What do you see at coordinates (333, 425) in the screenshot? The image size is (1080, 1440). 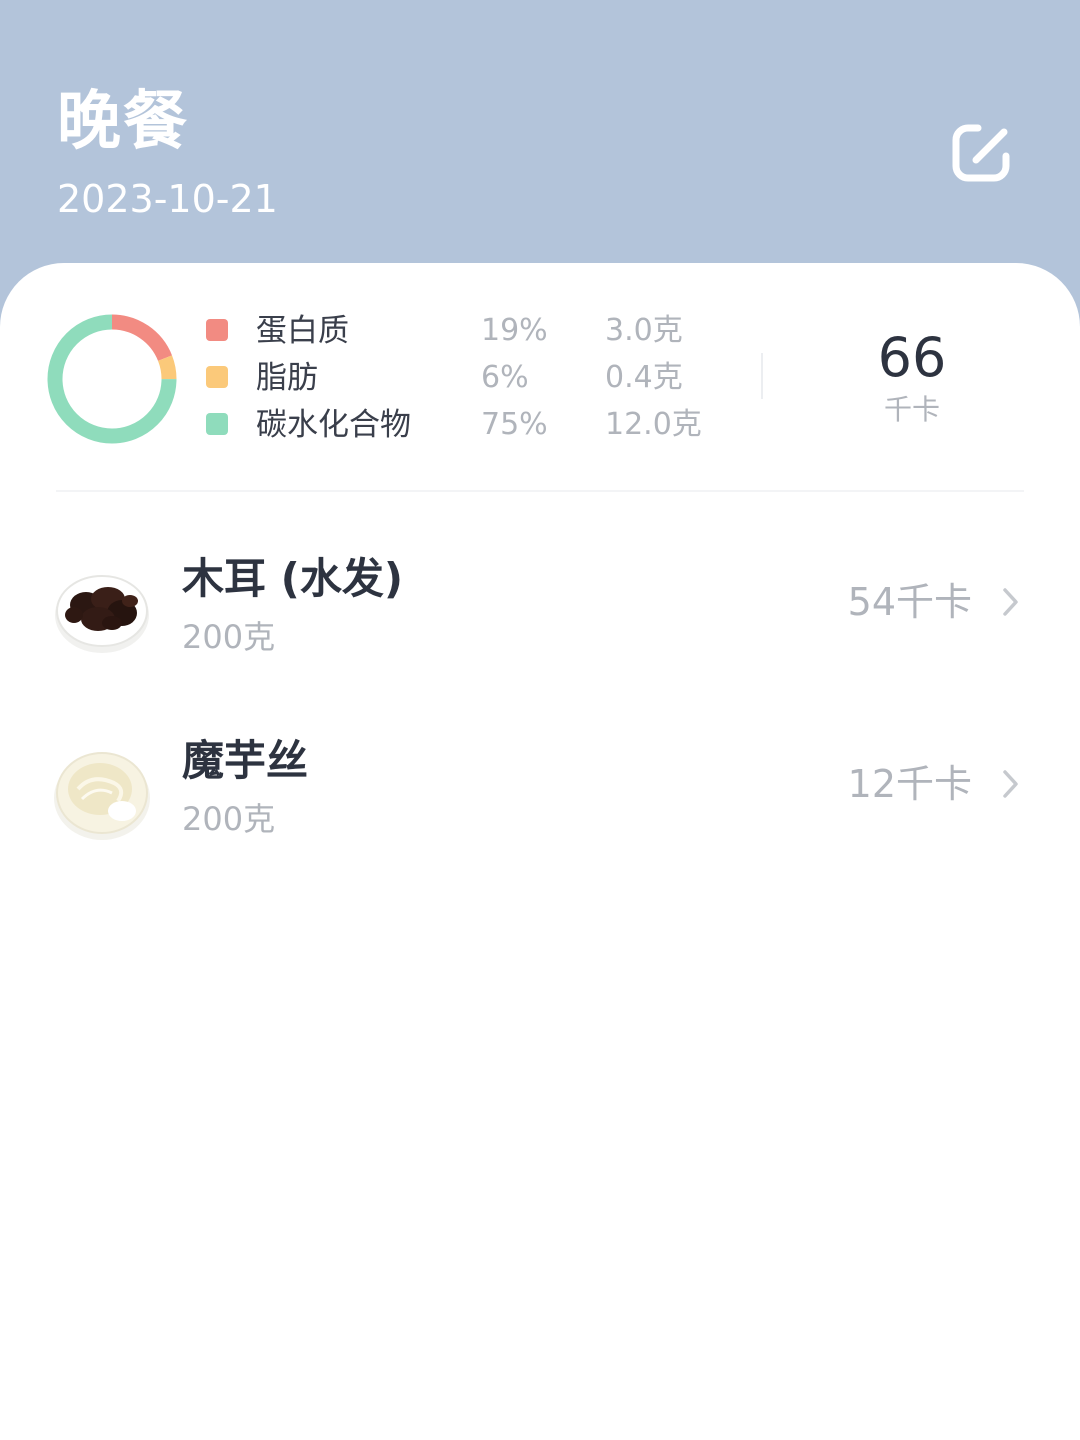 I see `nutrient-name: 碳水化合物` at bounding box center [333, 425].